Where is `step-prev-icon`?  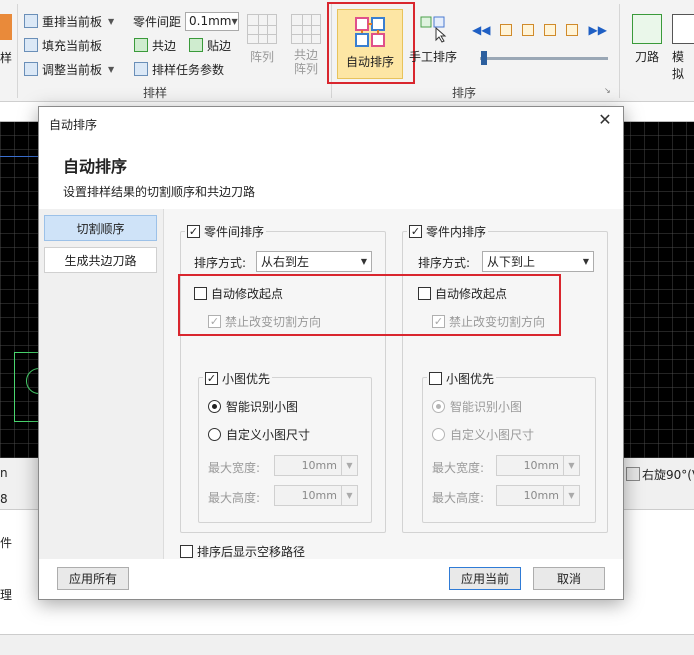 step-prev-icon is located at coordinates (528, 30).